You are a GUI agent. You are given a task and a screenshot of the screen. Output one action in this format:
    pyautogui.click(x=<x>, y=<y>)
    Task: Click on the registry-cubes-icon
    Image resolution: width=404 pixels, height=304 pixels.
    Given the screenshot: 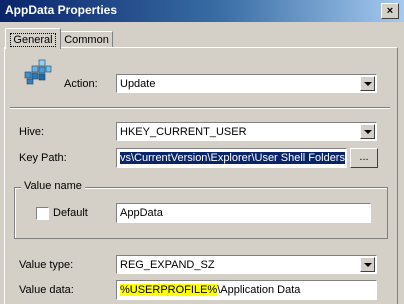 What is the action you would take?
    pyautogui.click(x=38, y=72)
    